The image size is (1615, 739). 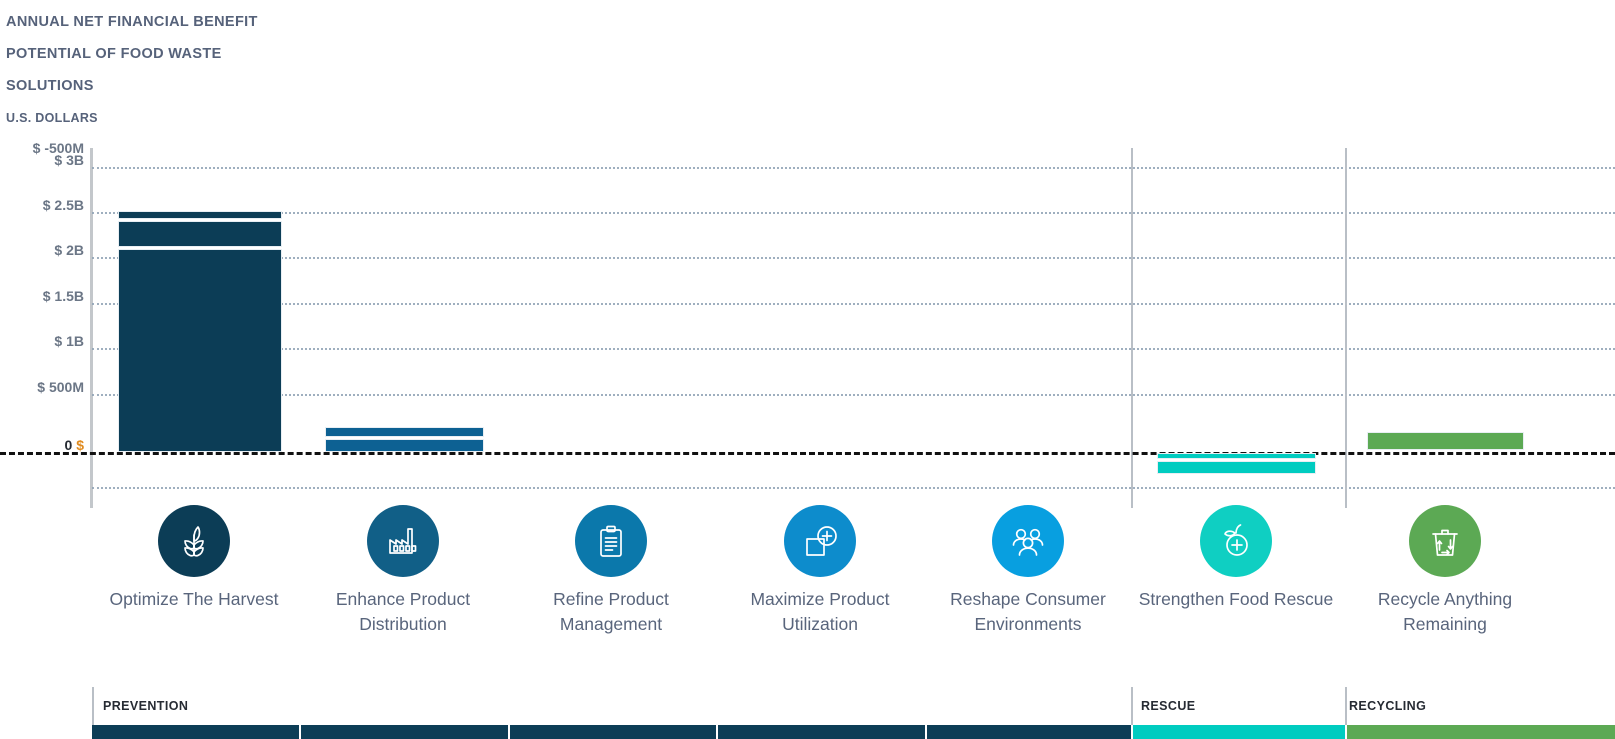 I want to click on category-5: Strengthen Food Rescue, so click(x=1236, y=558).